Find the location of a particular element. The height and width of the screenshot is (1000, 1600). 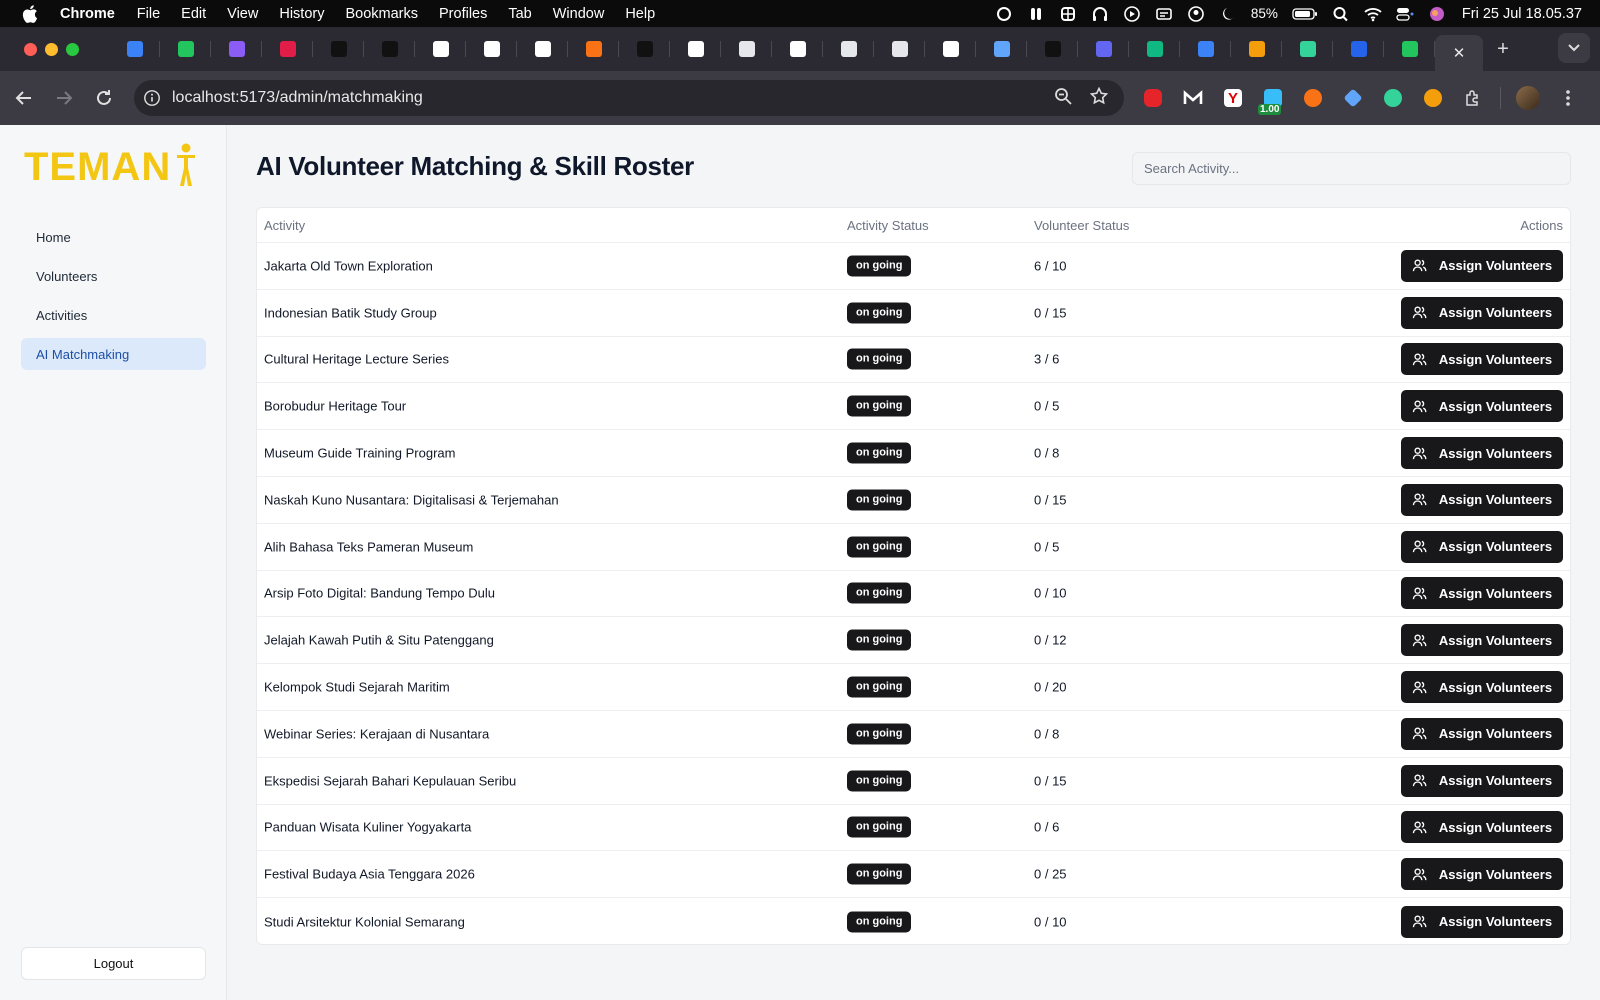

more-menu-icon is located at coordinates (1568, 98).